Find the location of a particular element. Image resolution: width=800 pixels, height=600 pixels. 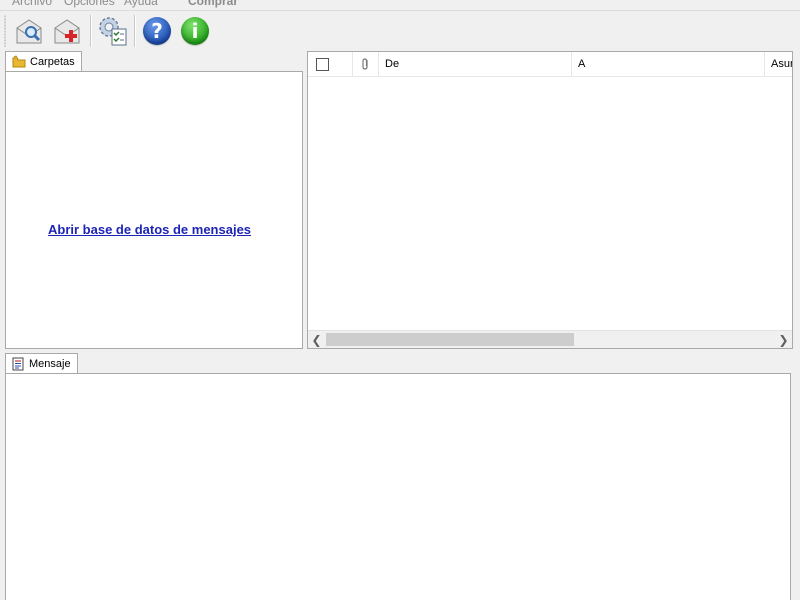

column-header-asunto: Asun is located at coordinates (778, 64).